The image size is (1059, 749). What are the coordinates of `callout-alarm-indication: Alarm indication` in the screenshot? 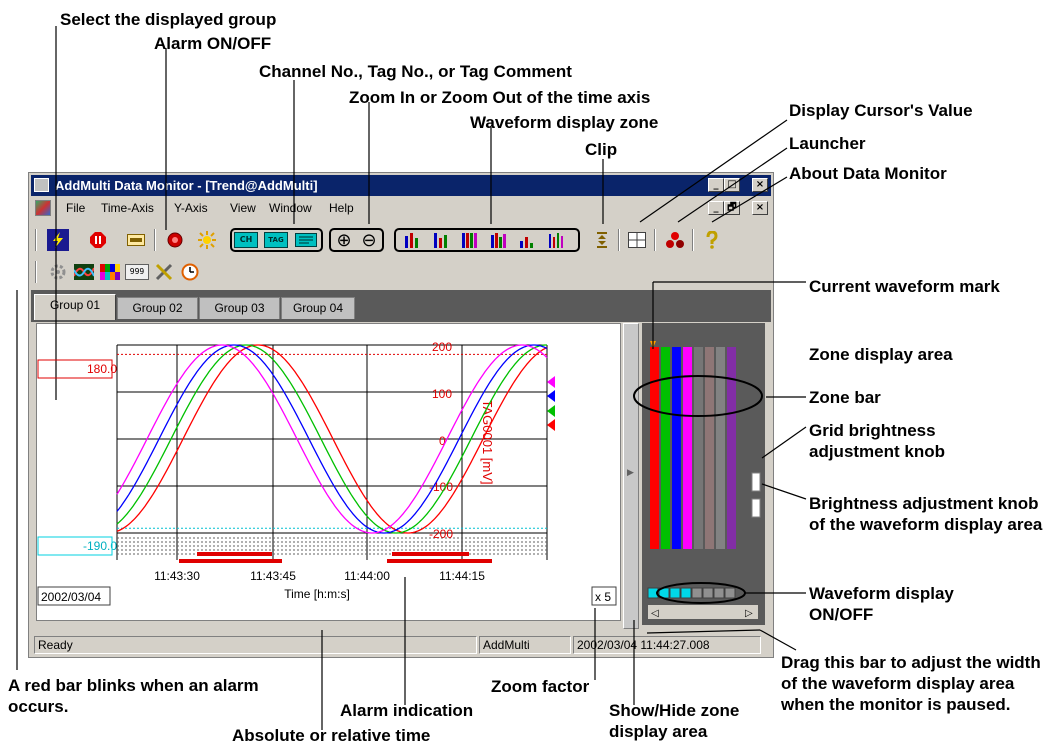 It's located at (407, 710).